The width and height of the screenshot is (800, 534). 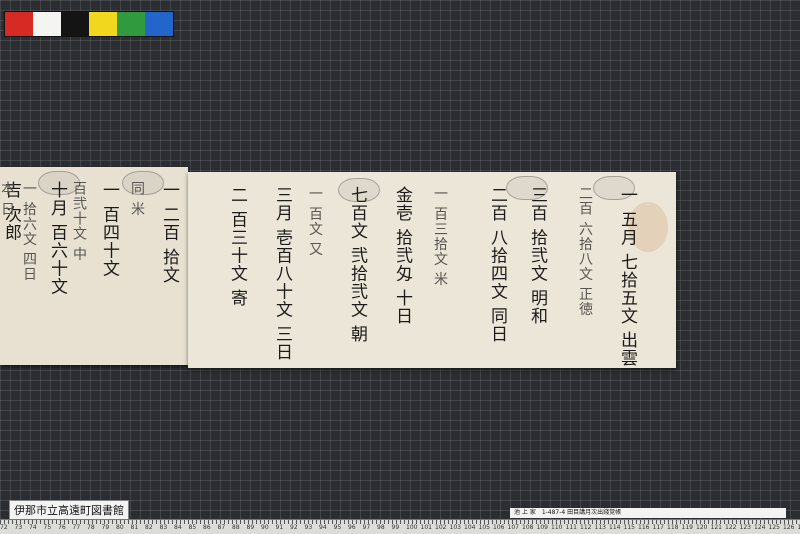 I want to click on handwritten-column: 一 五月 七拾五文 出雲, so click(x=626, y=276).